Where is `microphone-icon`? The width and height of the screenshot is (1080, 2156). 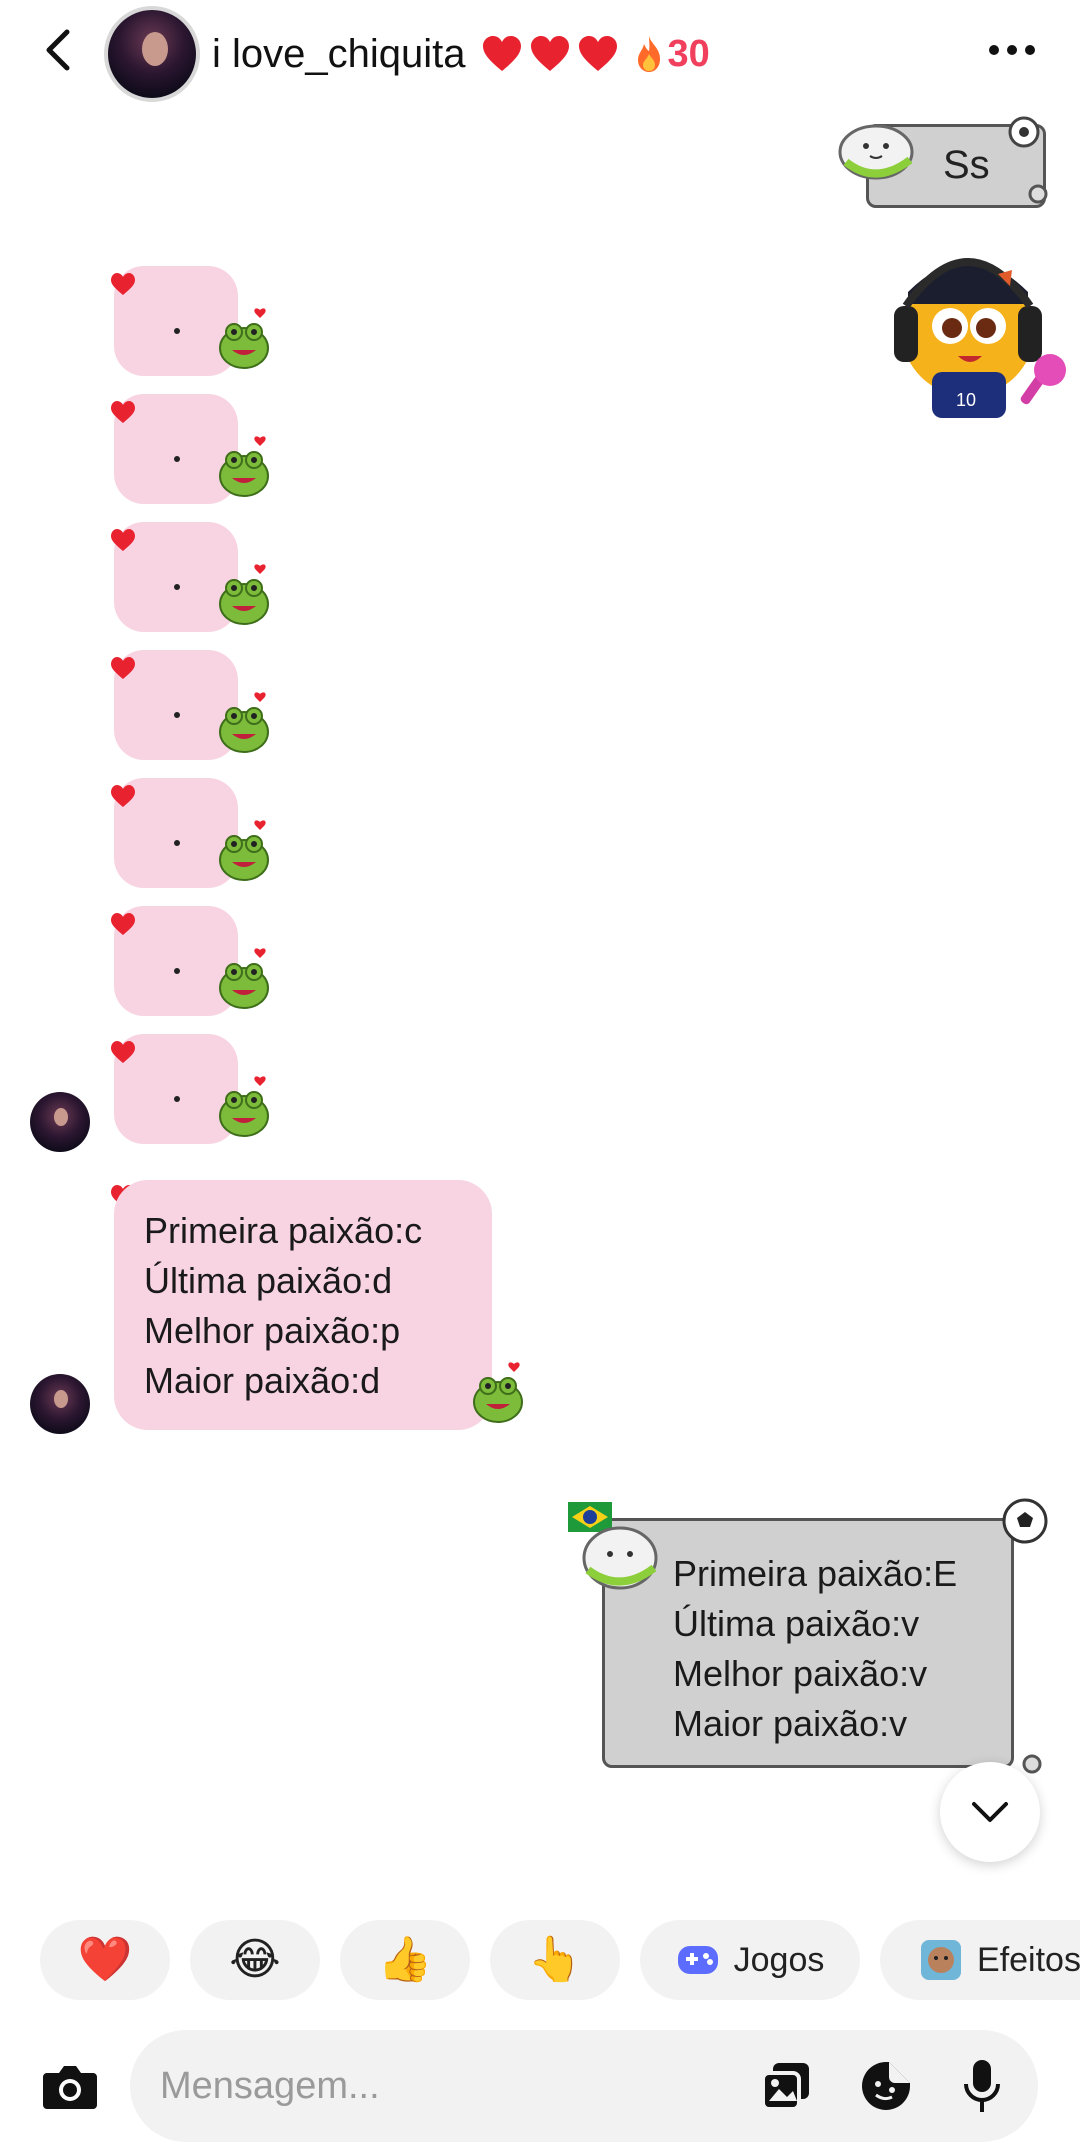 microphone-icon is located at coordinates (982, 2086).